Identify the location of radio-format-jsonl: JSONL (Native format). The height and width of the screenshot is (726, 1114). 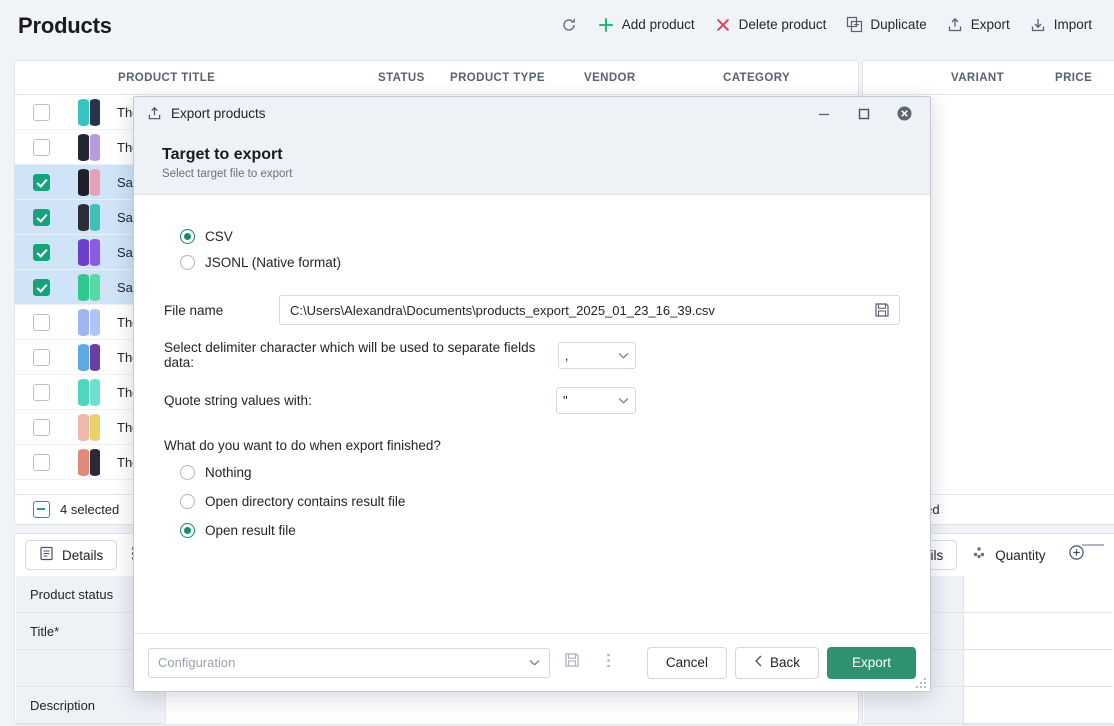
(540, 262).